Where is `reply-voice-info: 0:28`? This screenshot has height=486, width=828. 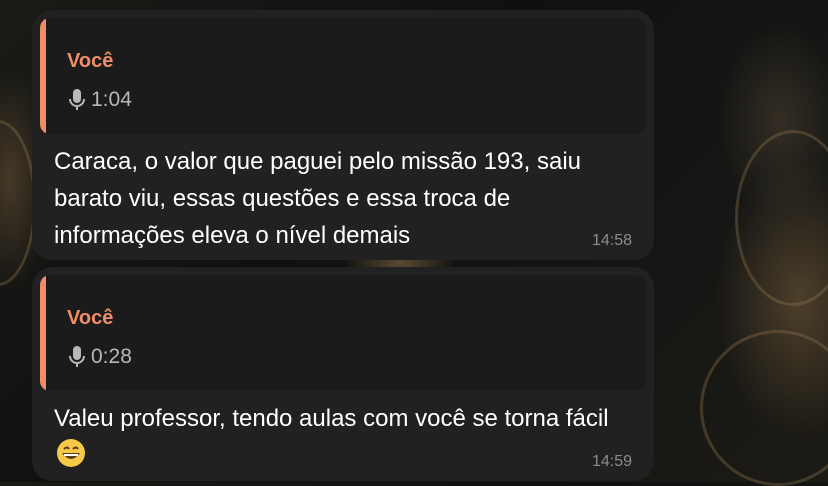 reply-voice-info: 0:28 is located at coordinates (99, 357).